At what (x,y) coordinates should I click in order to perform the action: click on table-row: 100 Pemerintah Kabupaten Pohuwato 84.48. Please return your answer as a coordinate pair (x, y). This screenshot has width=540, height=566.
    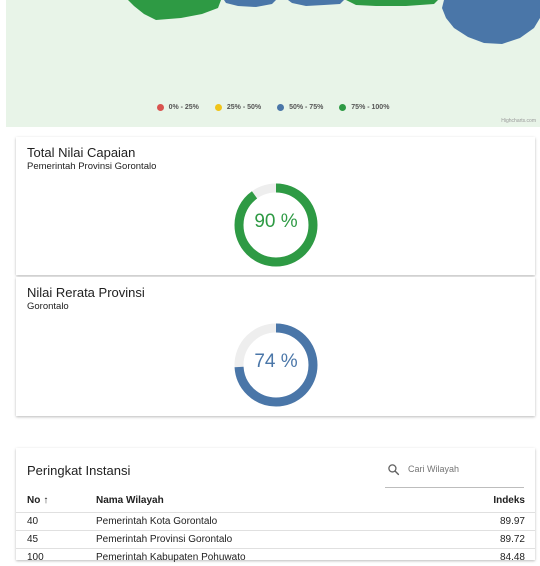
    Looking at the image, I should click on (275, 556).